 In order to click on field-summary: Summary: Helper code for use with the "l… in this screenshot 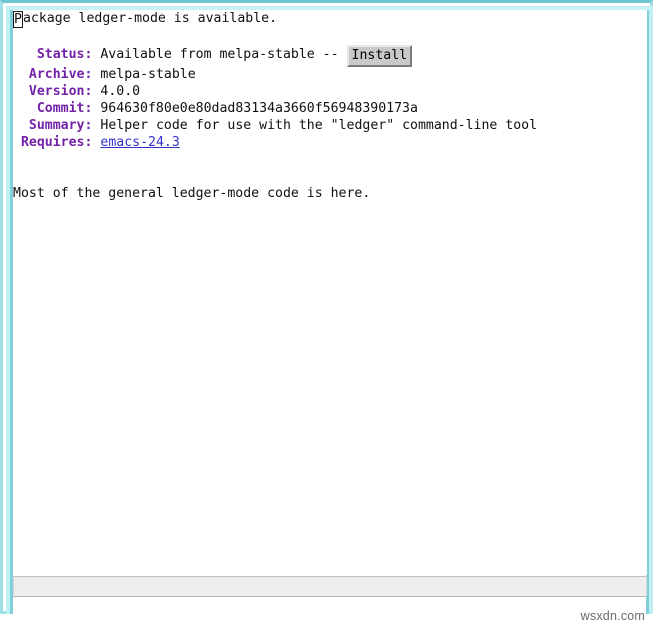, I will do `click(330, 125)`.